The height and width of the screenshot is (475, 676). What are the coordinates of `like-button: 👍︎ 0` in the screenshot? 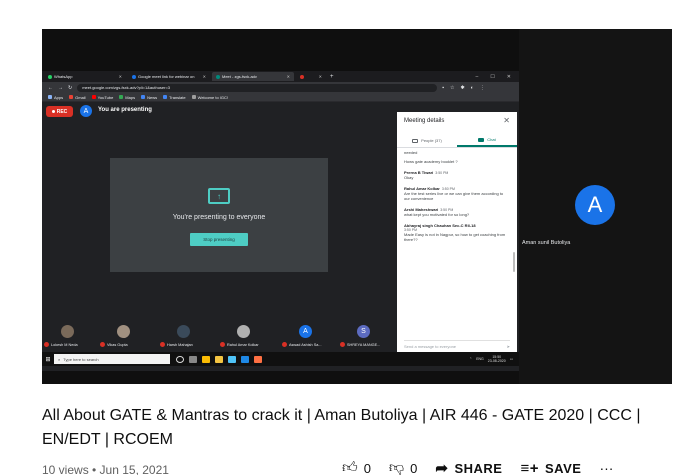 It's located at (356, 467).